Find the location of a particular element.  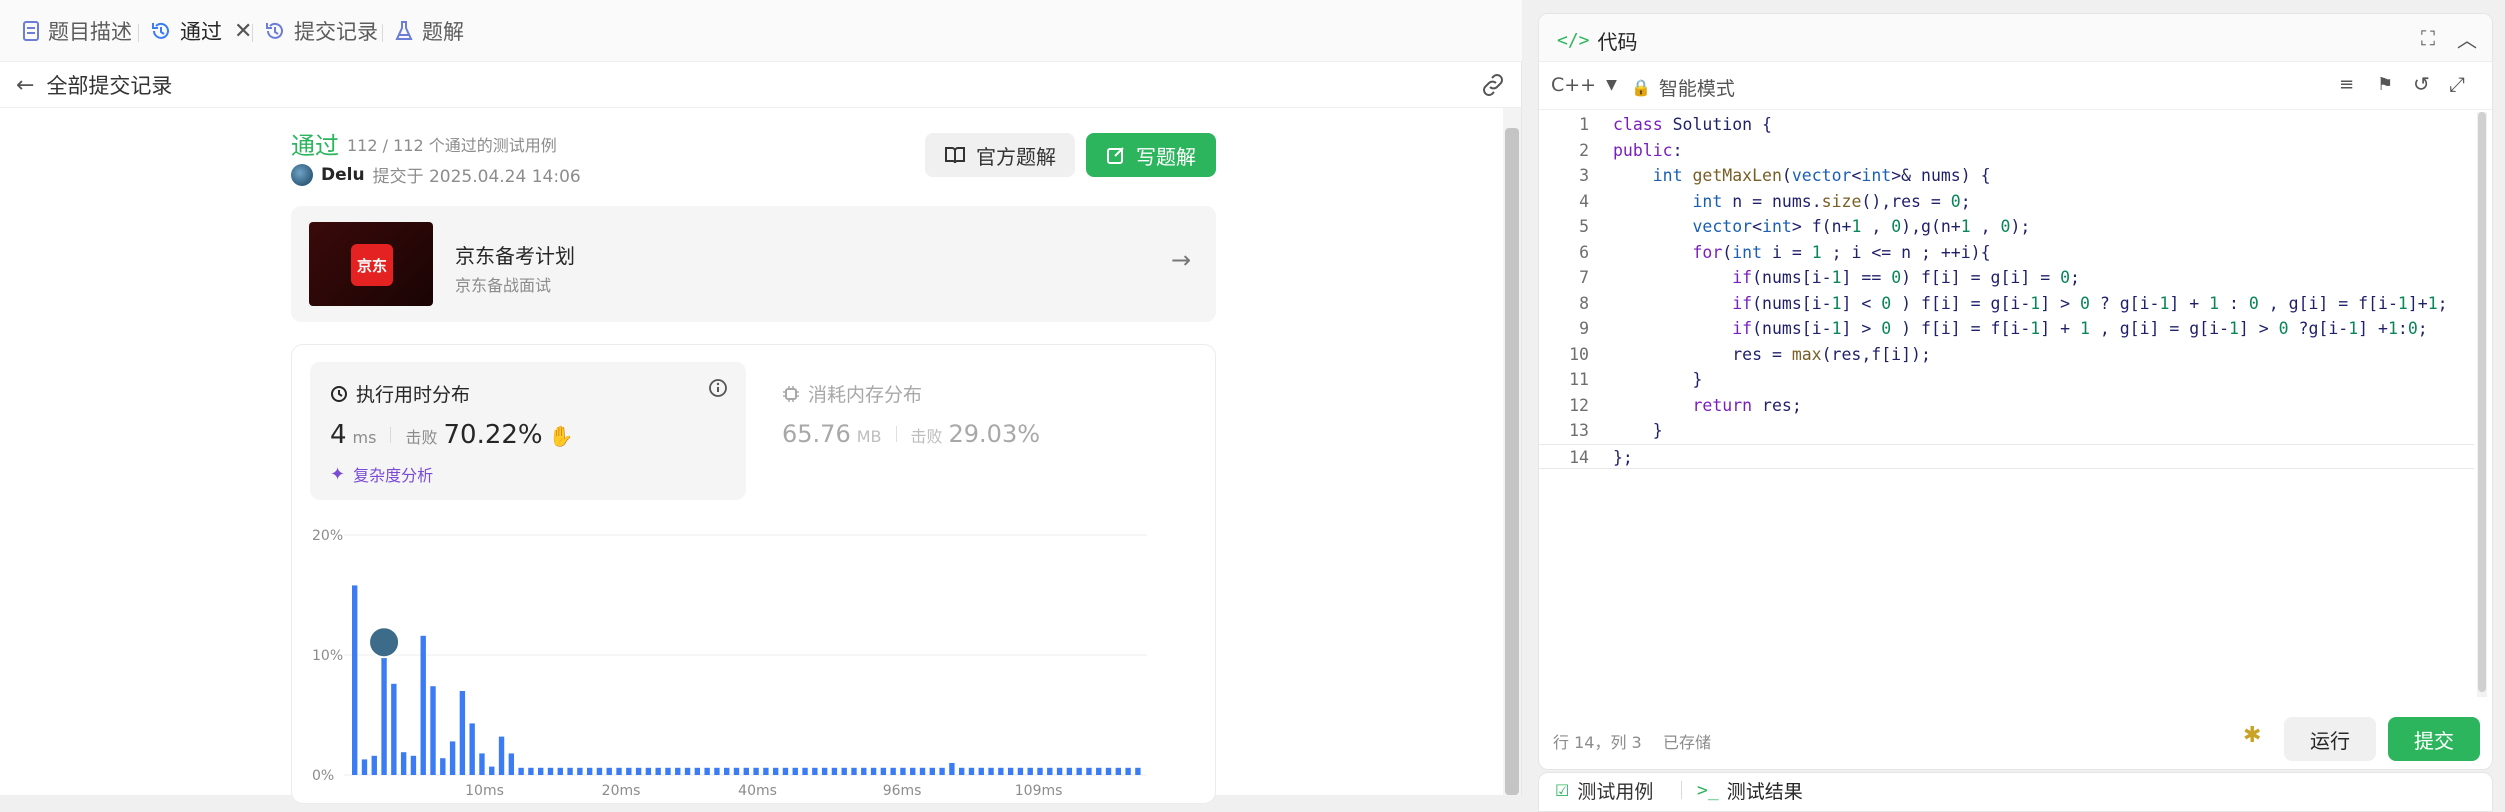

promo-card: 京东 京东备考计划 京东备战面试 → is located at coordinates (753, 264).